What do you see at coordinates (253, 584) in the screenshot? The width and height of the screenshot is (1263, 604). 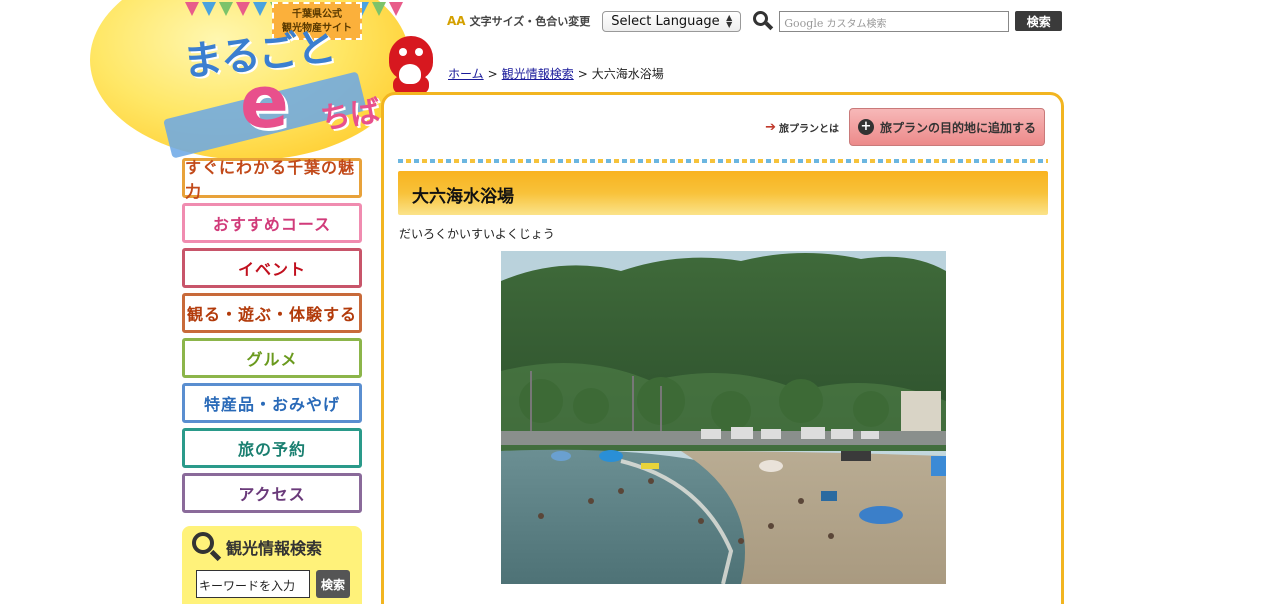 I see `keyword-input: キーワードを入力` at bounding box center [253, 584].